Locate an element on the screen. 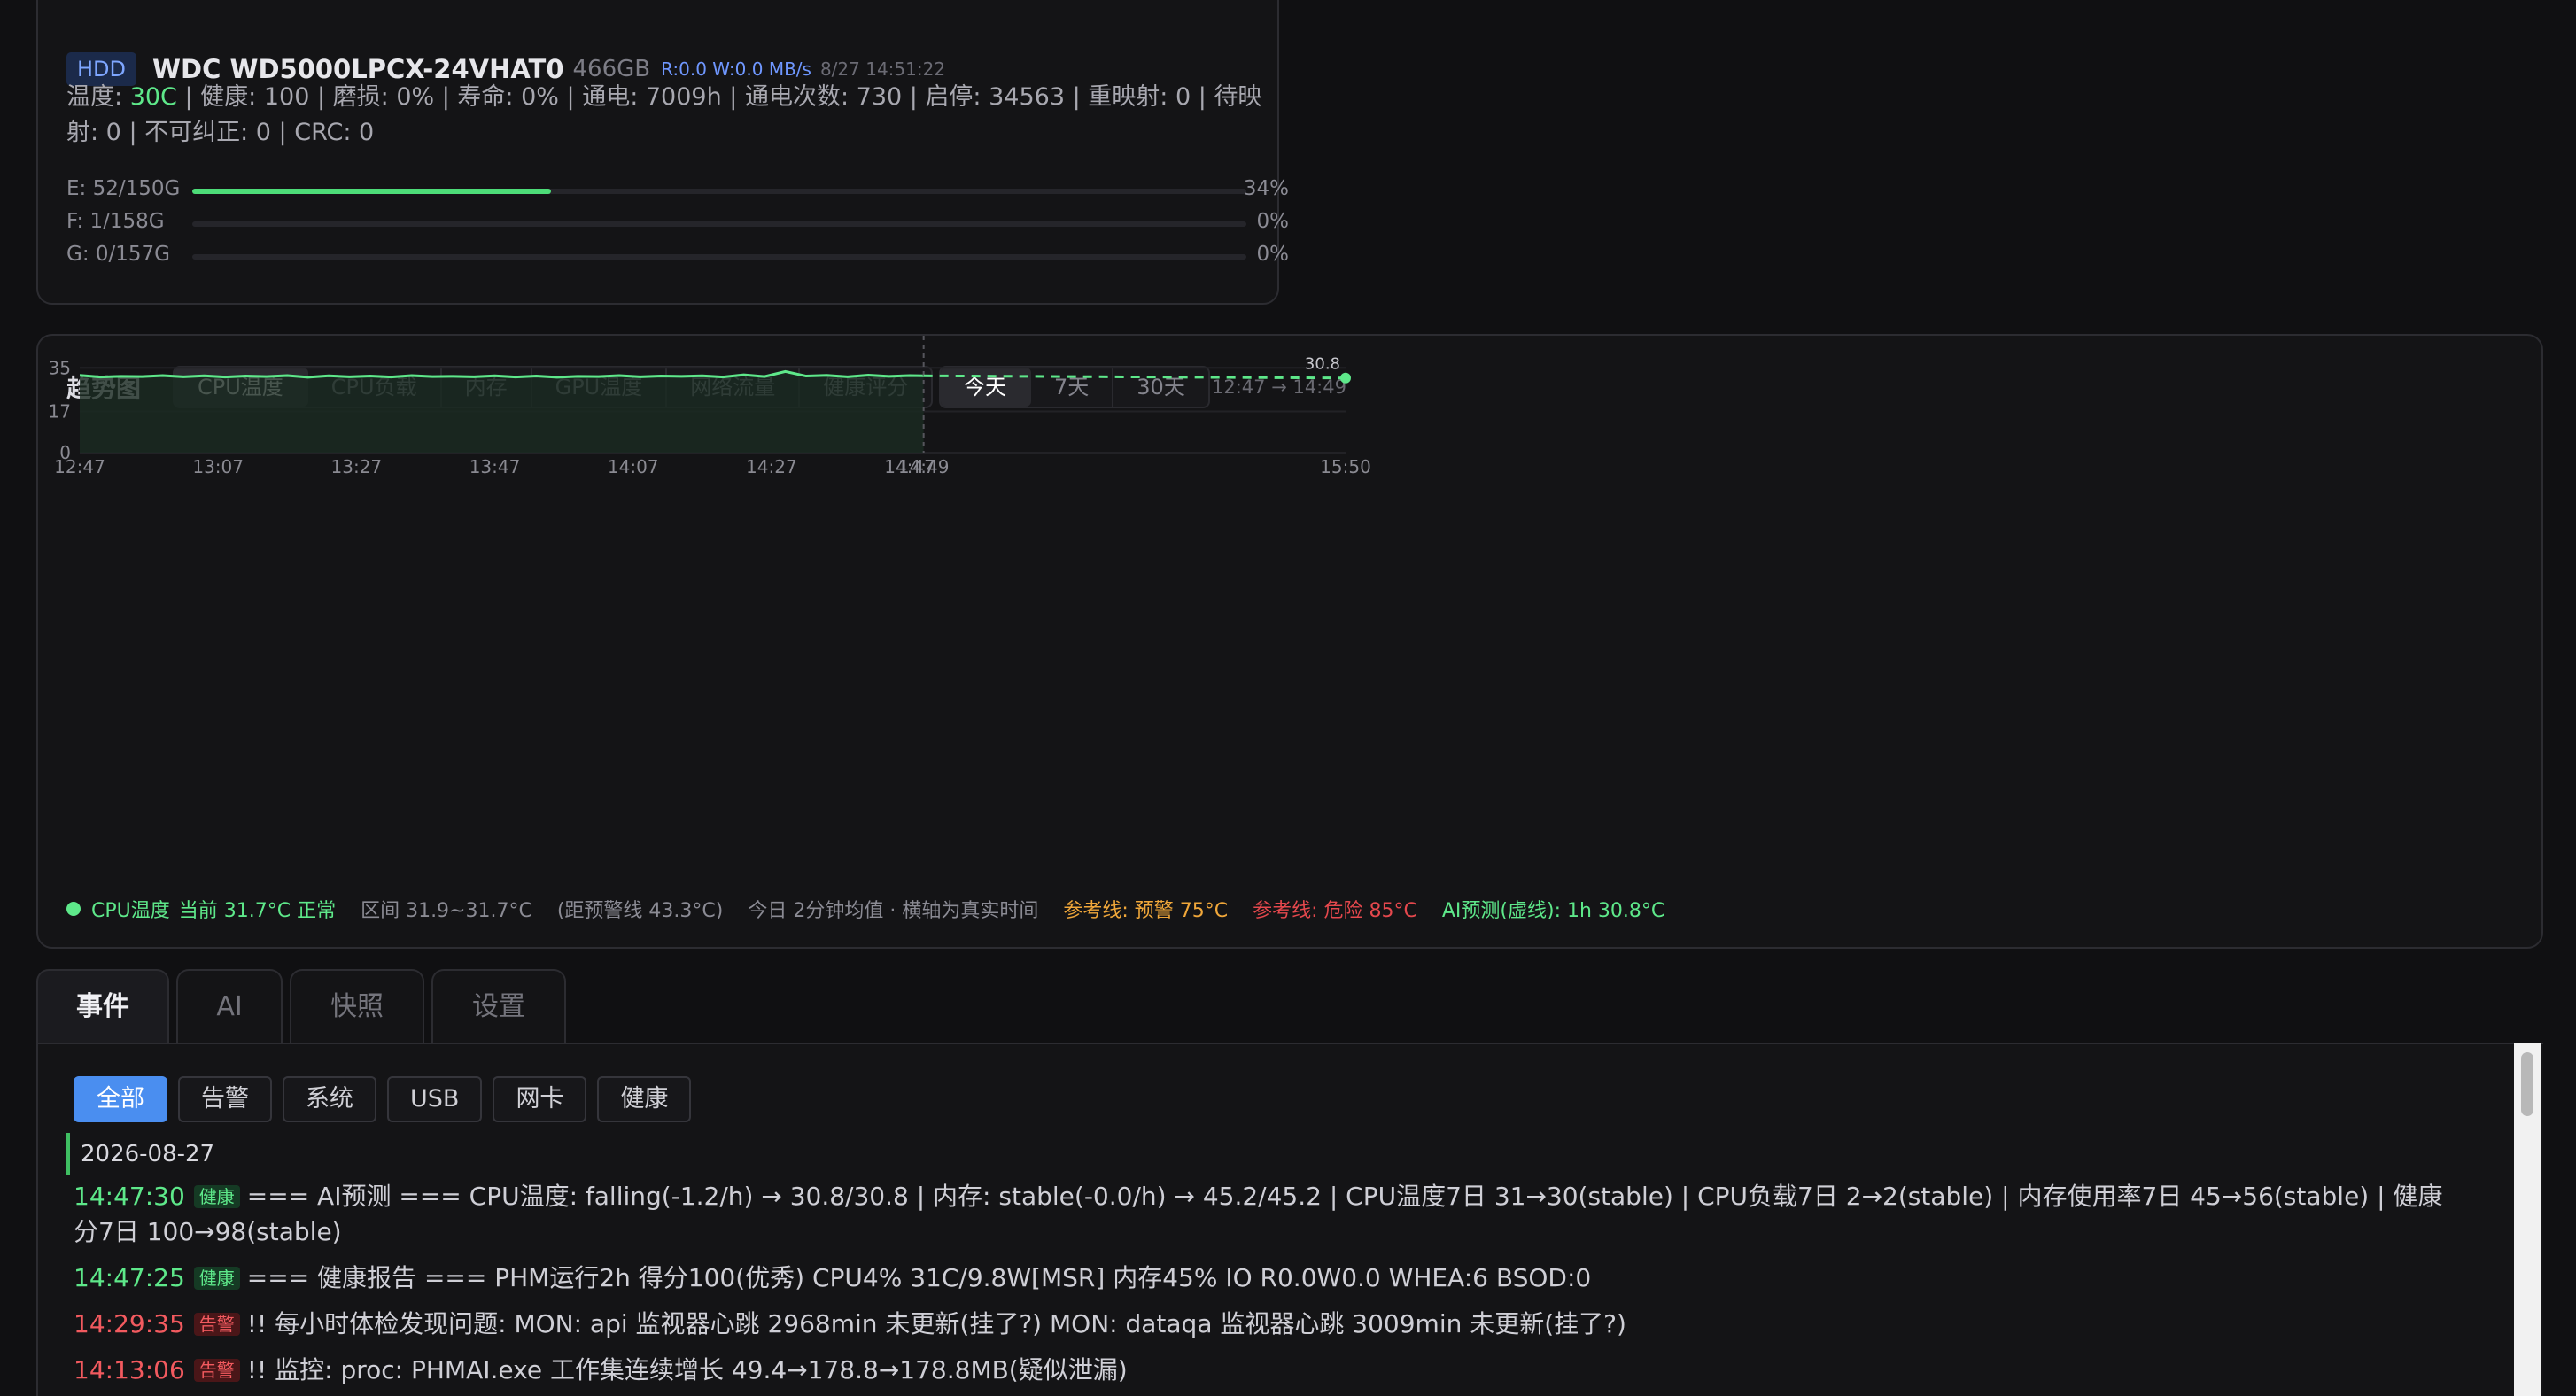  event-time: 14:47:25 is located at coordinates (129, 1277).